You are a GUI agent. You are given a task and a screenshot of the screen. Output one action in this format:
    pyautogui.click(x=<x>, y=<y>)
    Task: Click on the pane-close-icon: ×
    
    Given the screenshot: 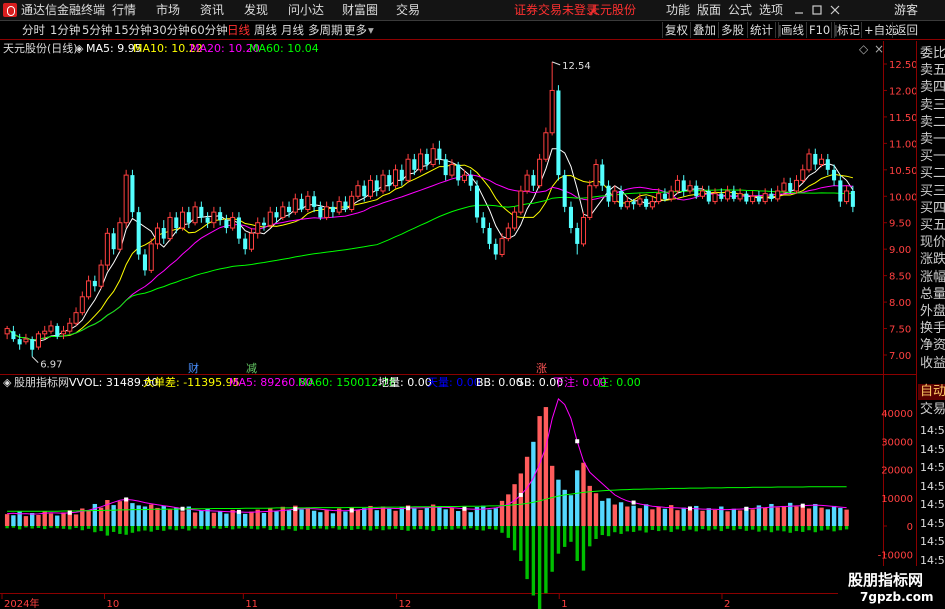 What is the action you would take?
    pyautogui.click(x=879, y=49)
    